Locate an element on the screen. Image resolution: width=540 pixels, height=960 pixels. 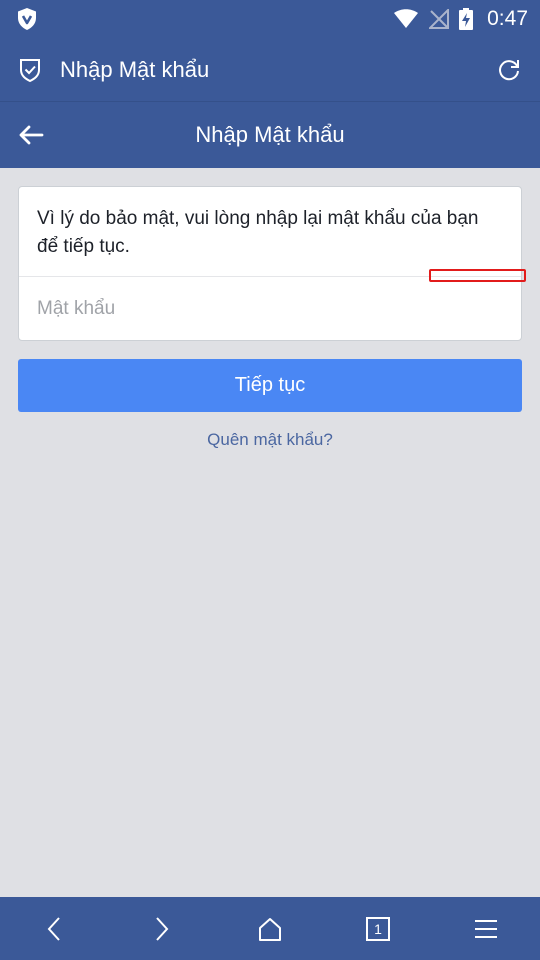
nav-forward-button is located at coordinates (162, 928).